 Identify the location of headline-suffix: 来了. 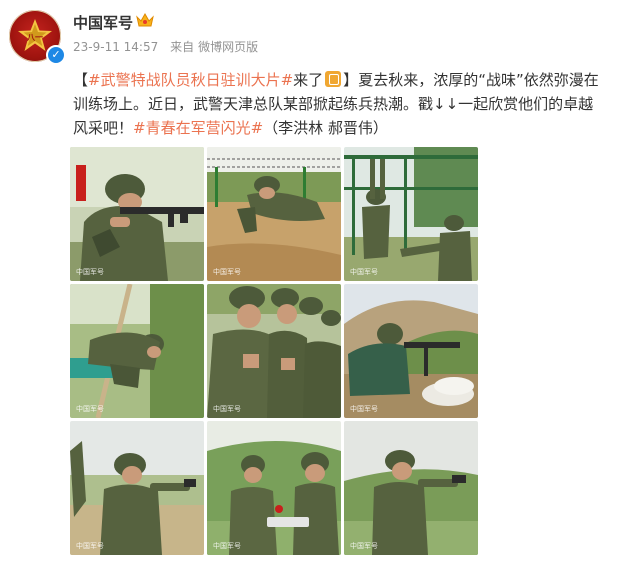
(308, 80).